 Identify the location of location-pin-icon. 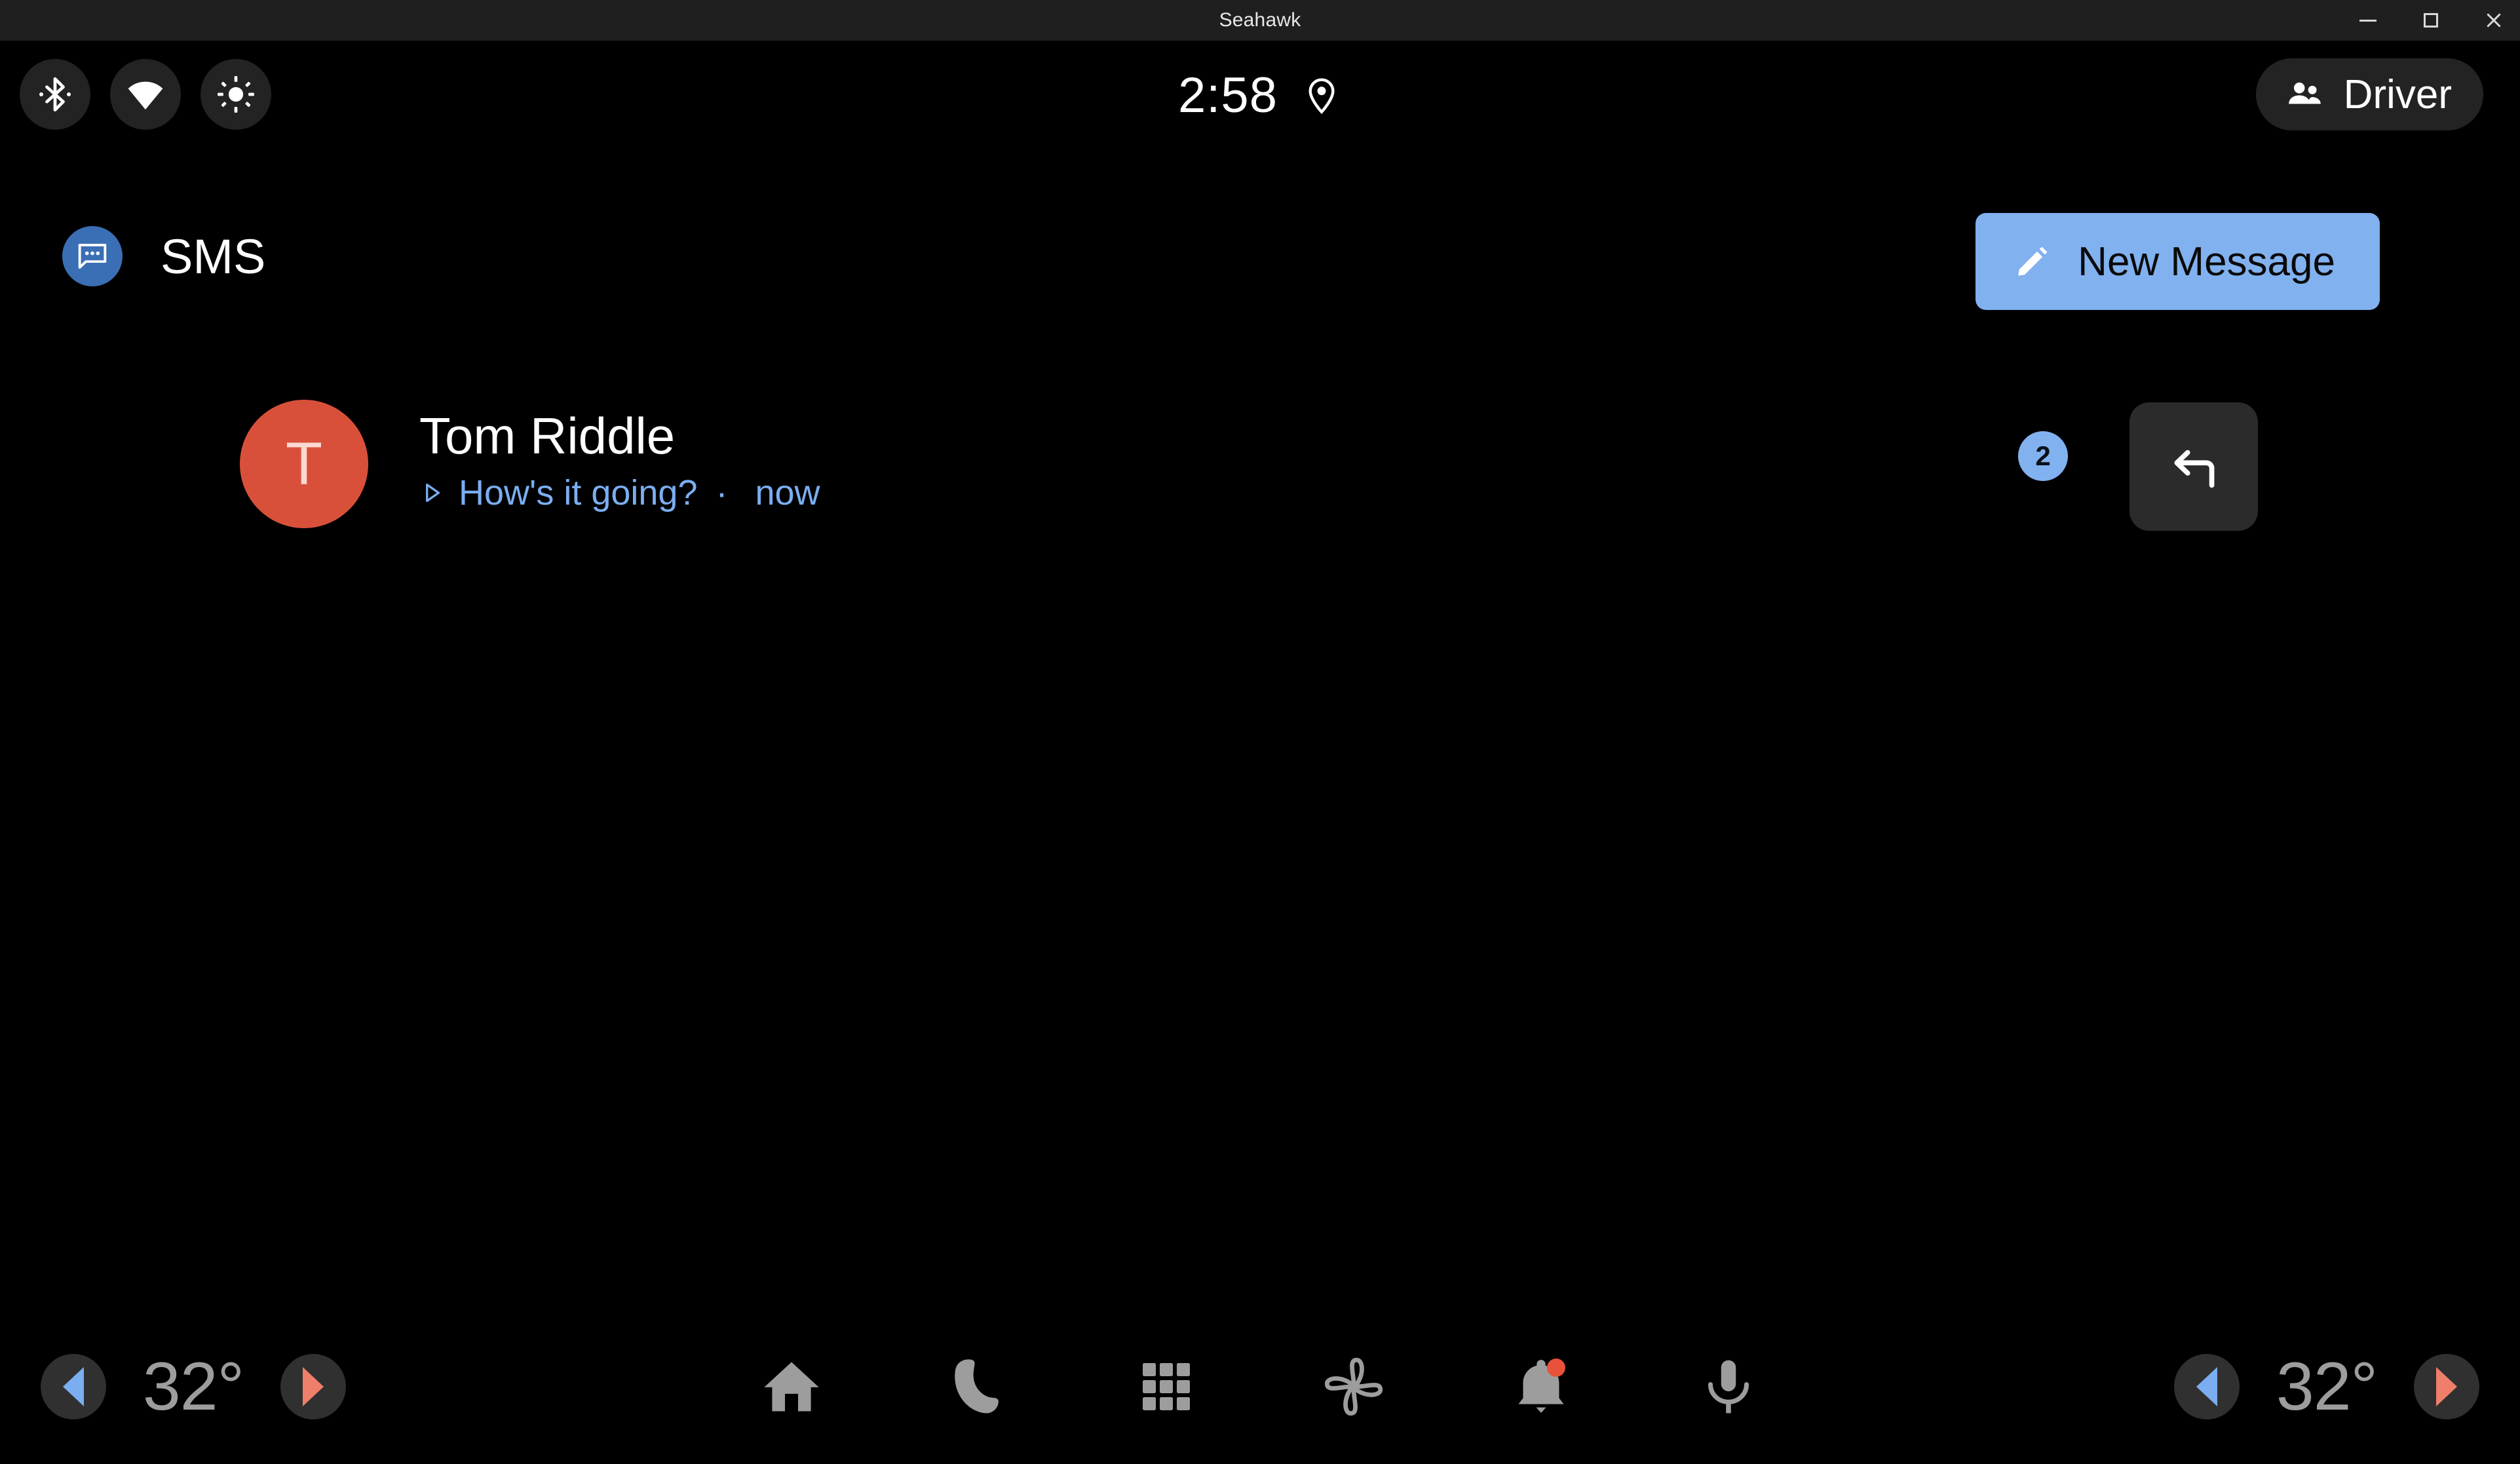
(1321, 96).